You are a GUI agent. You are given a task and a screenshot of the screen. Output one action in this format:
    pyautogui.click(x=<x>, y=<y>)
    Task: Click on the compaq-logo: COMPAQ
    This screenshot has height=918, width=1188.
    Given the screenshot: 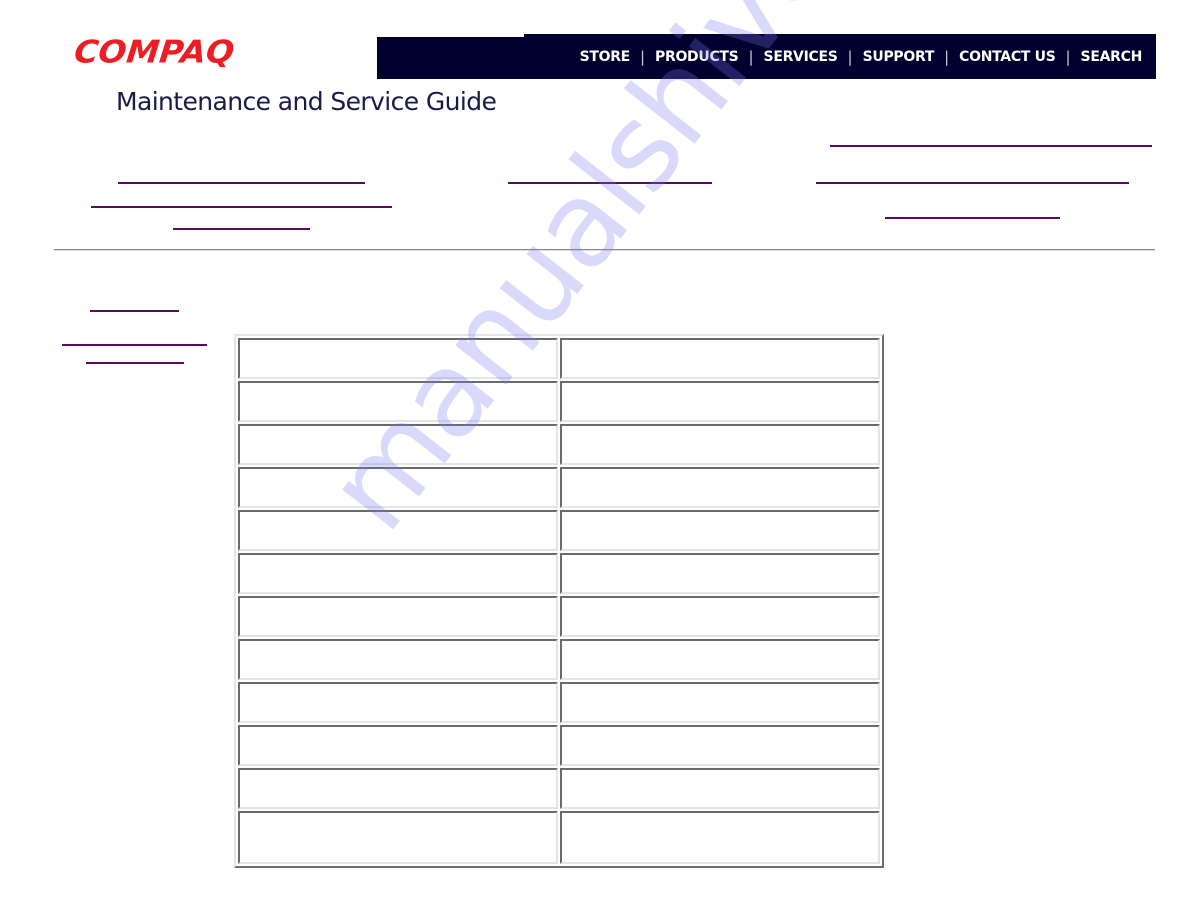 What is the action you would take?
    pyautogui.click(x=154, y=51)
    